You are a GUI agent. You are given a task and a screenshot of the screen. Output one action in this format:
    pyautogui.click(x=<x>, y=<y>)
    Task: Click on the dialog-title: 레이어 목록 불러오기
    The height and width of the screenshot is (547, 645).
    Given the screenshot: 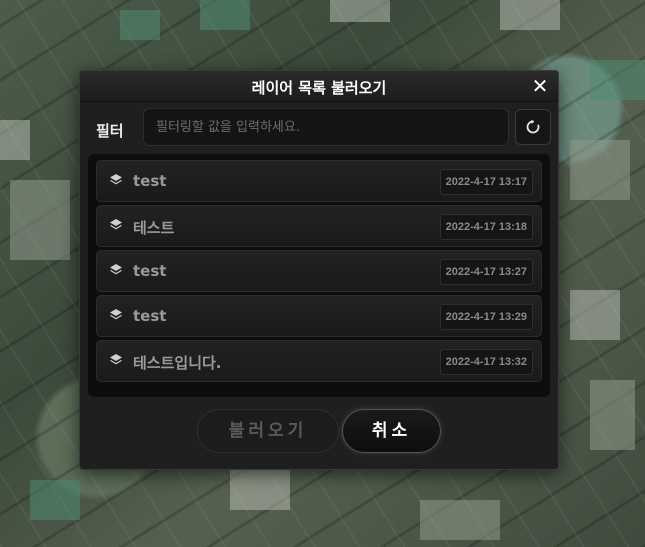 What is the action you would take?
    pyautogui.click(x=319, y=88)
    